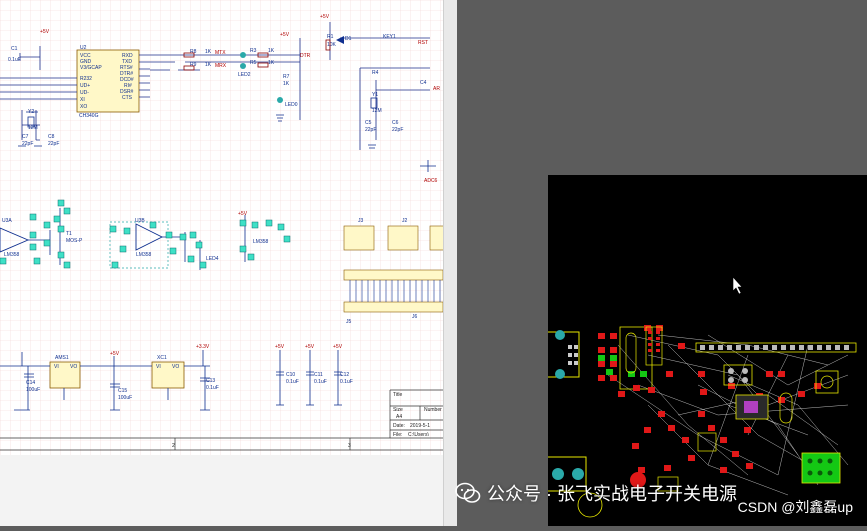  I want to click on svg-text: Size, so click(398, 410).